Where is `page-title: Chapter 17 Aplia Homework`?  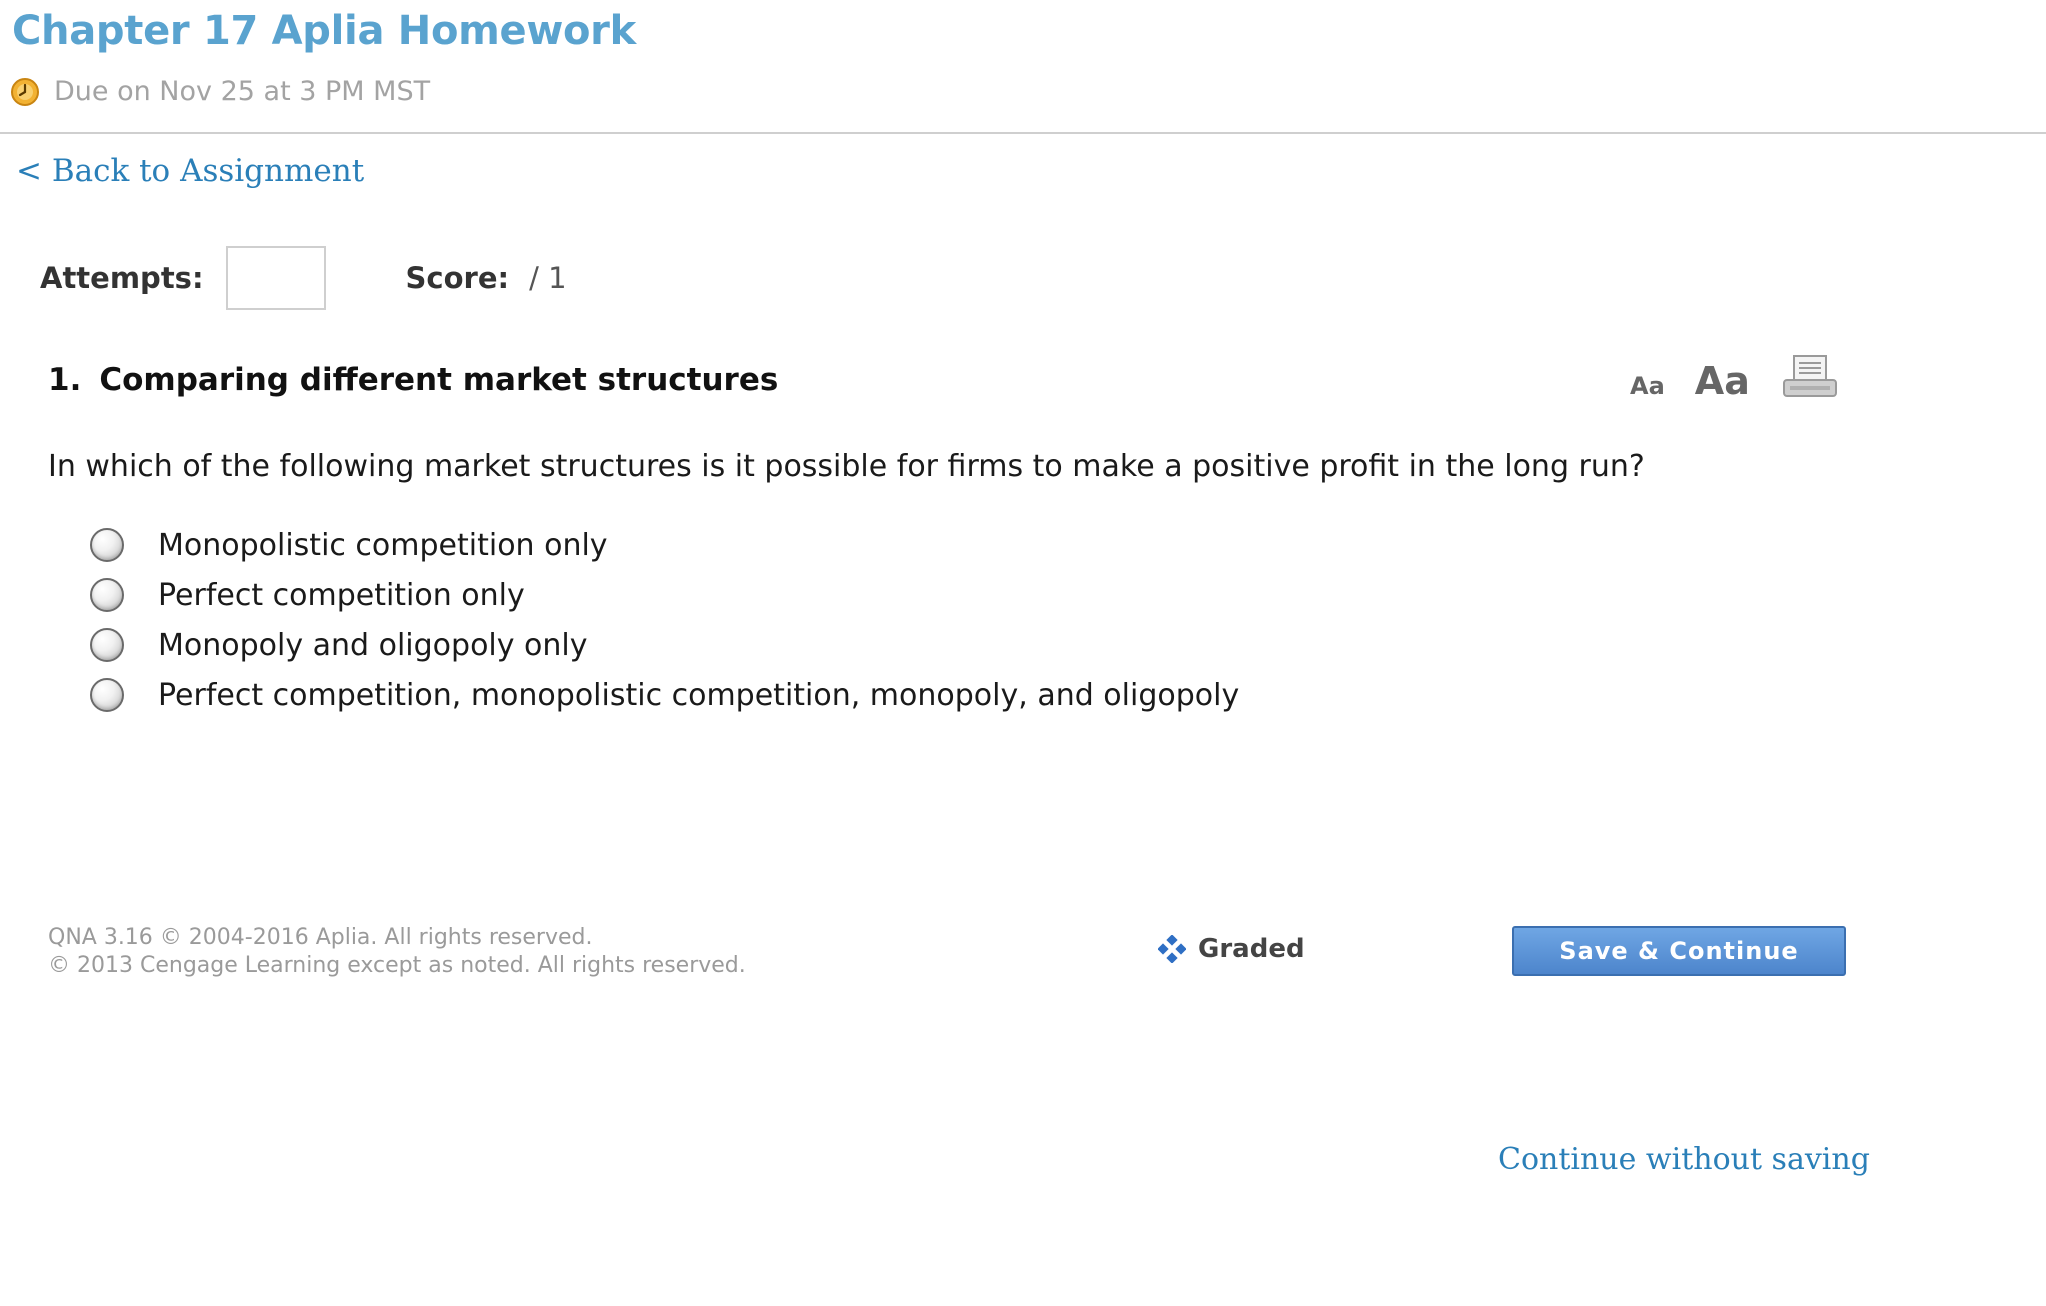
page-title: Chapter 17 Aplia Homework is located at coordinates (324, 31).